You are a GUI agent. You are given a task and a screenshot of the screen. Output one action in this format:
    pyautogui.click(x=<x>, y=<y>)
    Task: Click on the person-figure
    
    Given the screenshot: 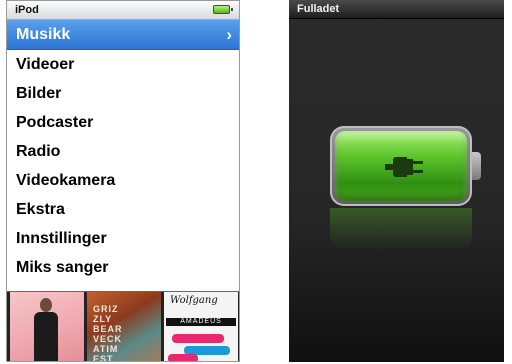 What is the action you would take?
    pyautogui.click(x=46, y=329)
    